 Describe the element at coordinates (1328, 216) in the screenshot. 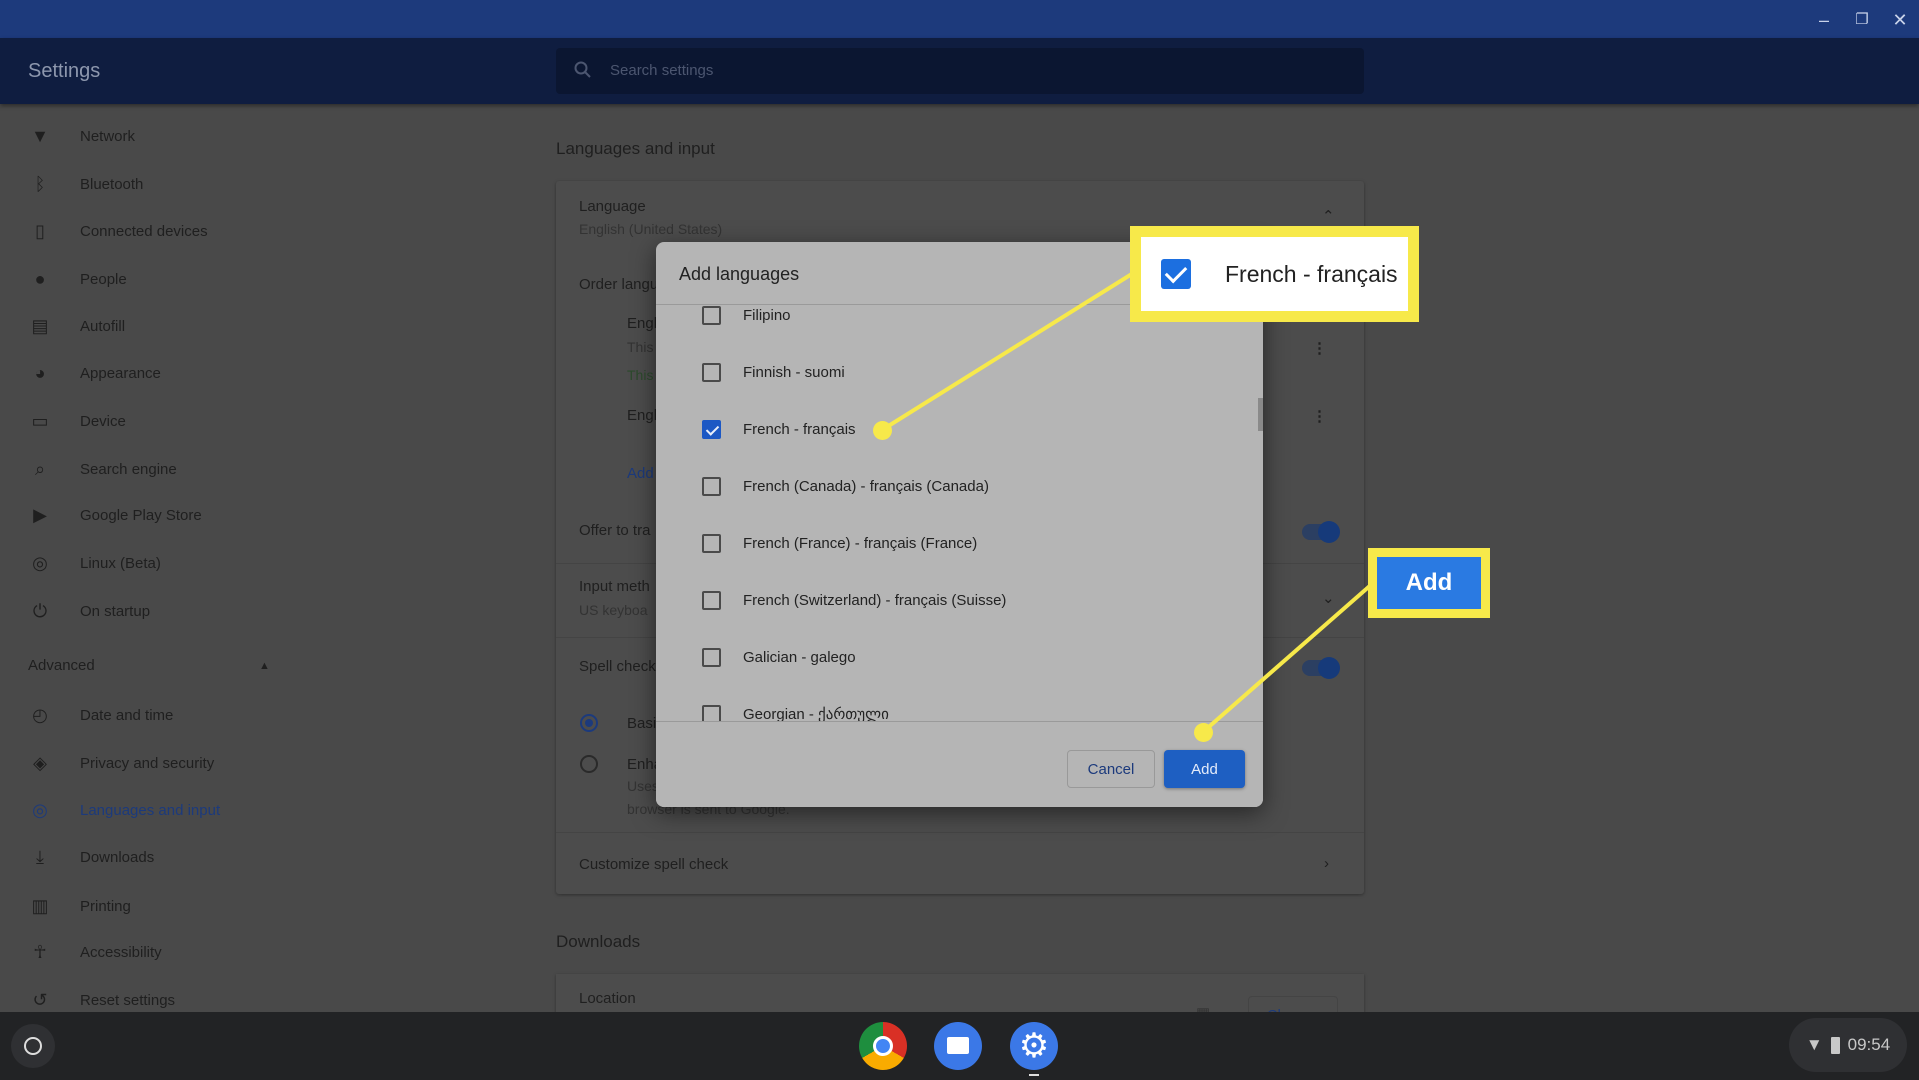

I see `chevron-up-icon: ⌃` at that location.